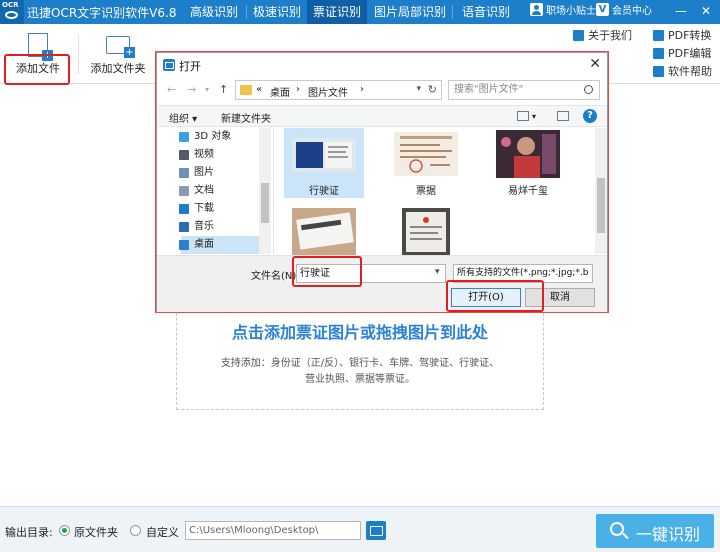 This screenshot has width=720, height=552. I want to click on tree-item-documents: 文档, so click(221, 191).